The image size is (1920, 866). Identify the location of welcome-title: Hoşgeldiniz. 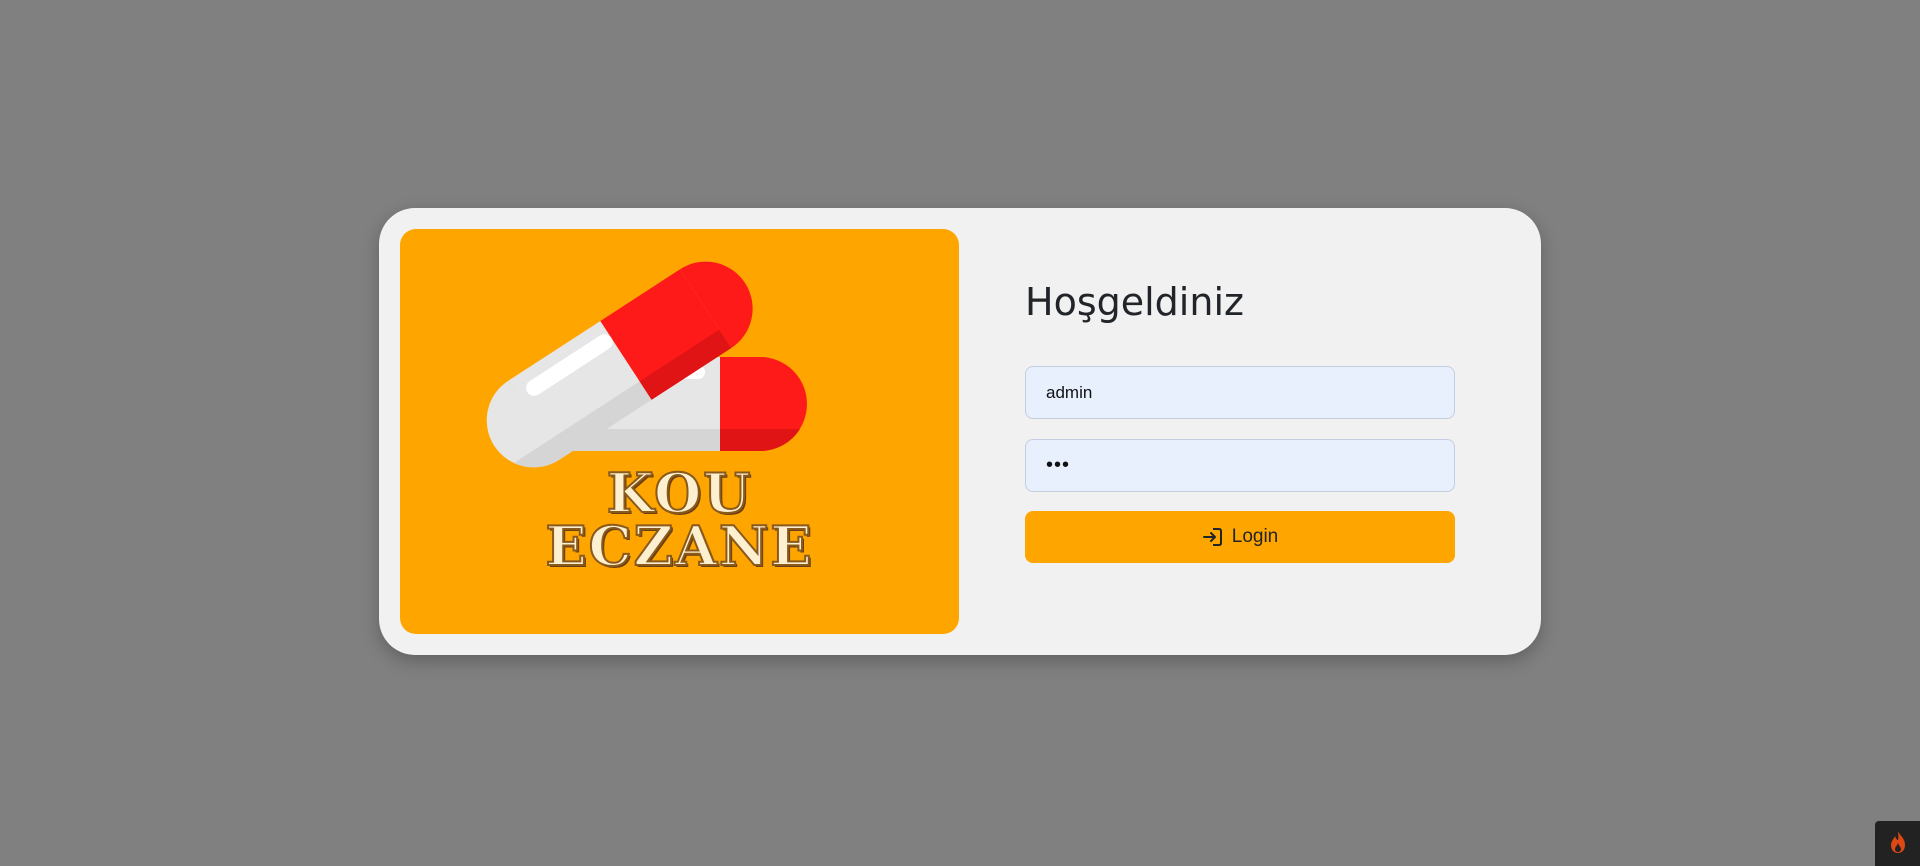
(1134, 302).